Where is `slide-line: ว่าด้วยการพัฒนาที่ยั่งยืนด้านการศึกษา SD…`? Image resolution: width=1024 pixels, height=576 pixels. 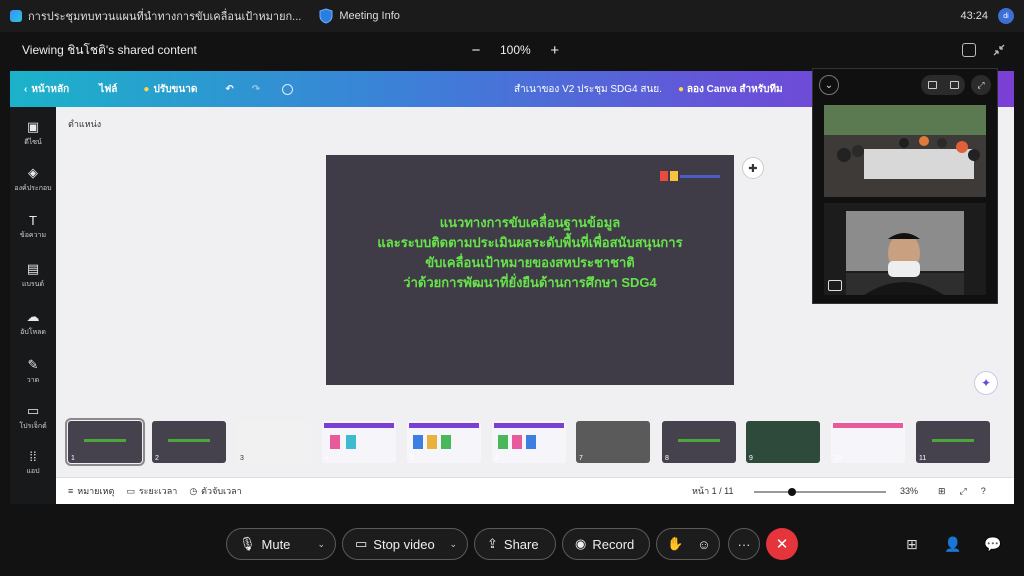 slide-line: ว่าด้วยการพัฒนาที่ยั่งยืนด้านการศึกษา SD… is located at coordinates (530, 282).